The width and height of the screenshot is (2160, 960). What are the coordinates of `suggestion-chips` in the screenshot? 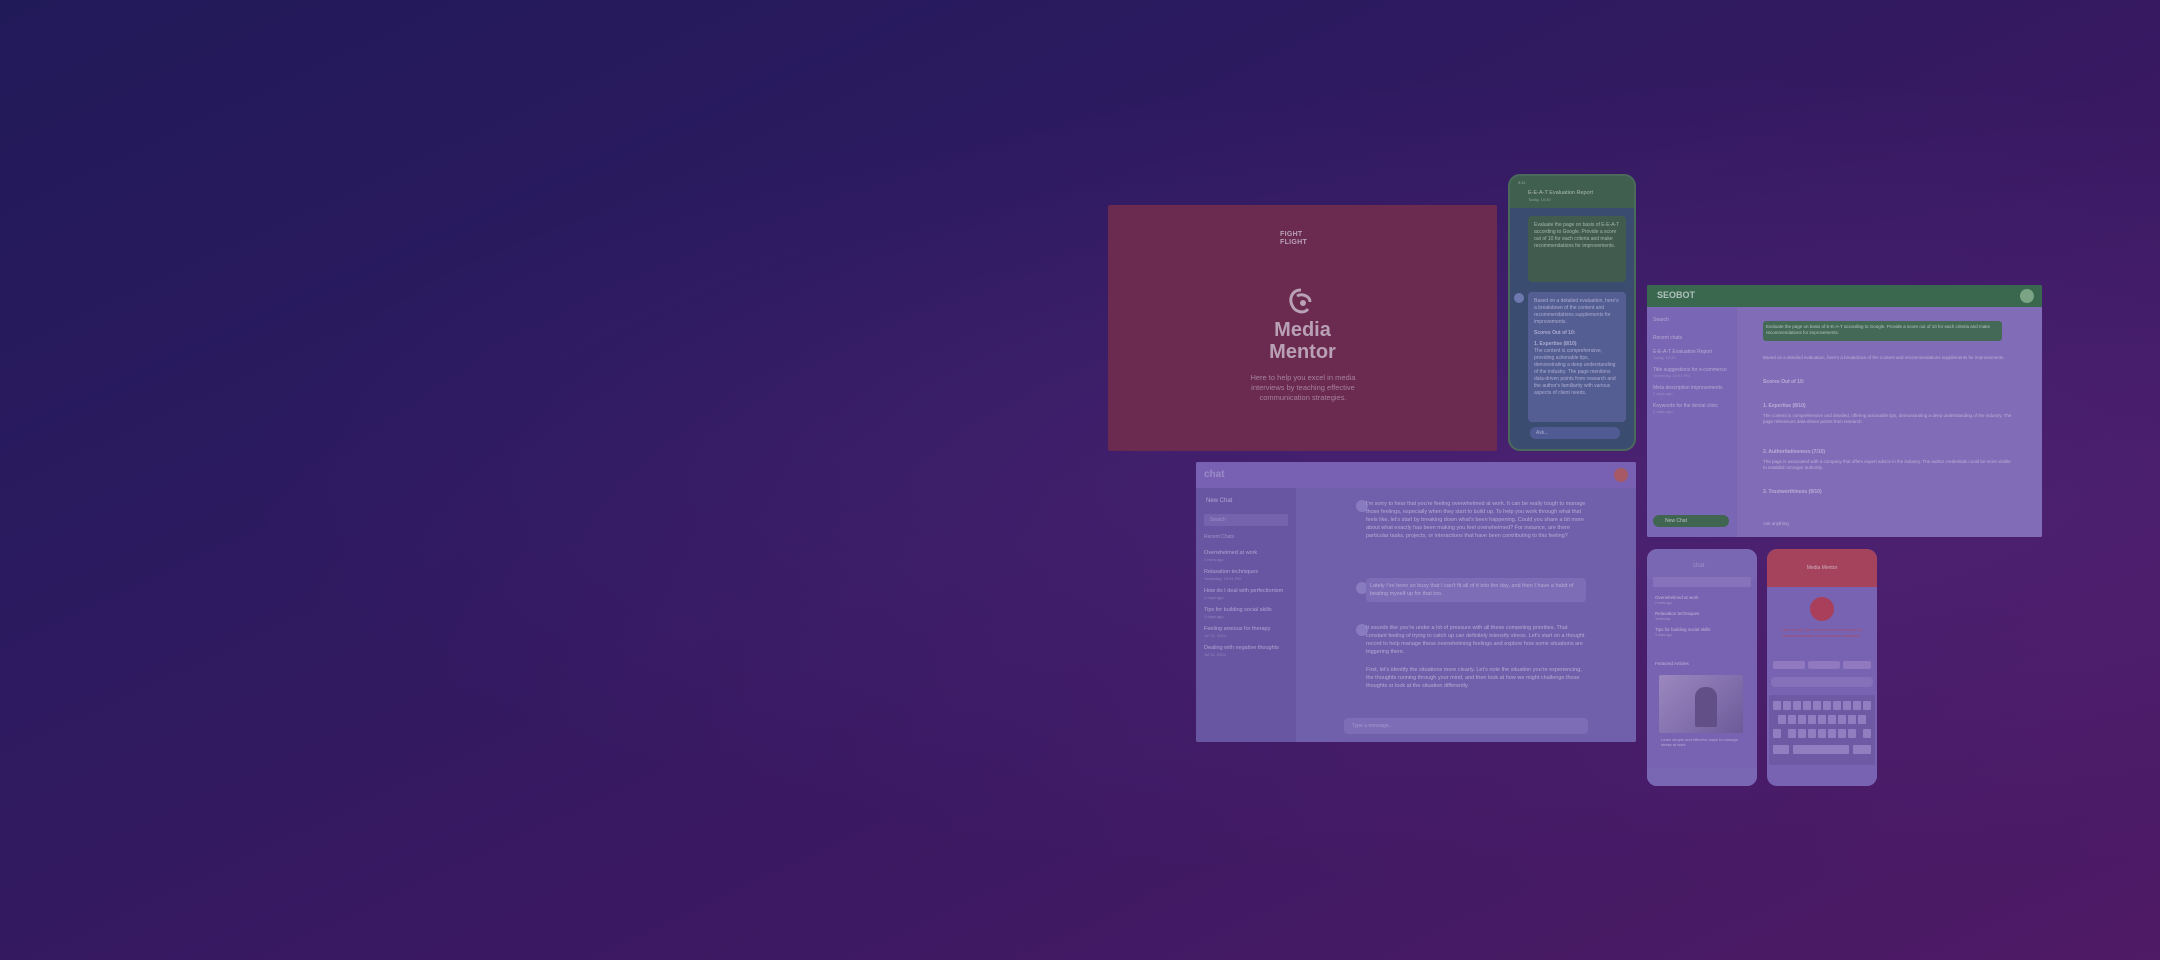 It's located at (1822, 665).